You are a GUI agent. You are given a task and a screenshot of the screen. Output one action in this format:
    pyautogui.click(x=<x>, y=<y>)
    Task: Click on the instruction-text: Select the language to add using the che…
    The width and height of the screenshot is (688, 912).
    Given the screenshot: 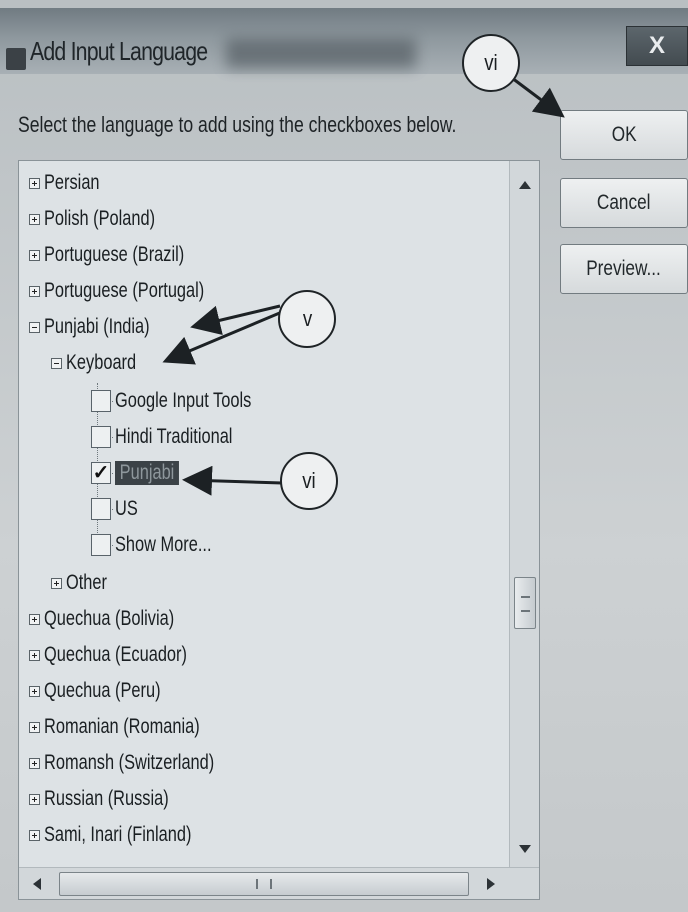 What is the action you would take?
    pyautogui.click(x=237, y=124)
    